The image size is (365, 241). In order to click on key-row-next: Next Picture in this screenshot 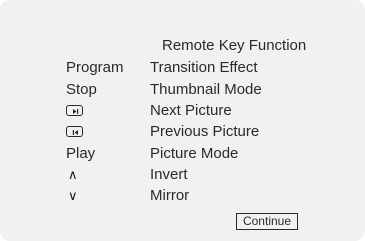, I will do `click(182, 111)`.